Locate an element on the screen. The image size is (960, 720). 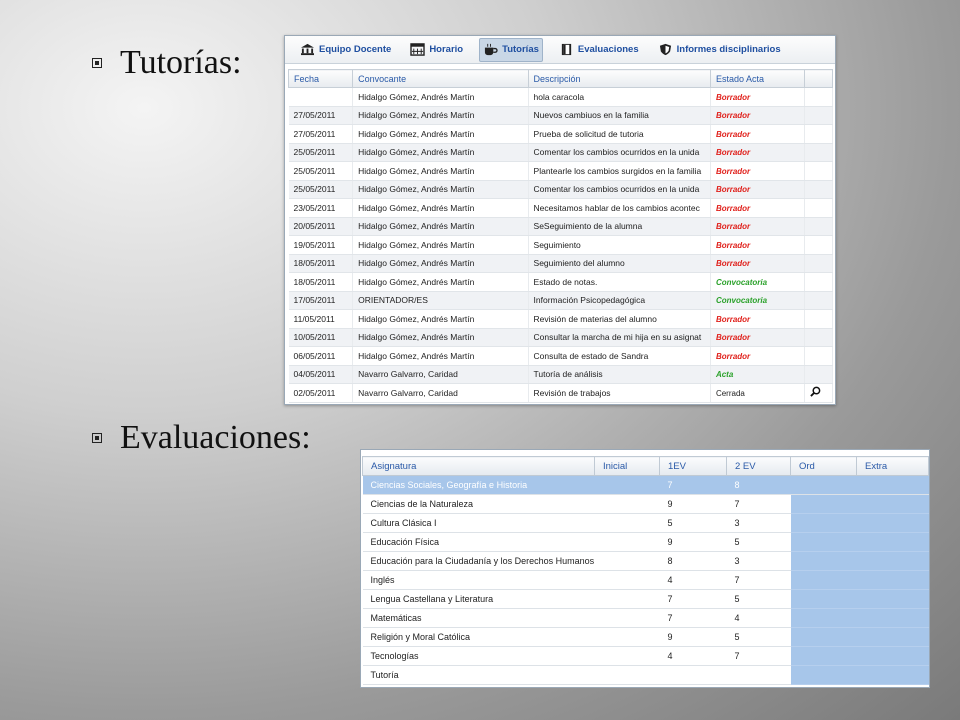
bullet-icon is located at coordinates (97, 438).